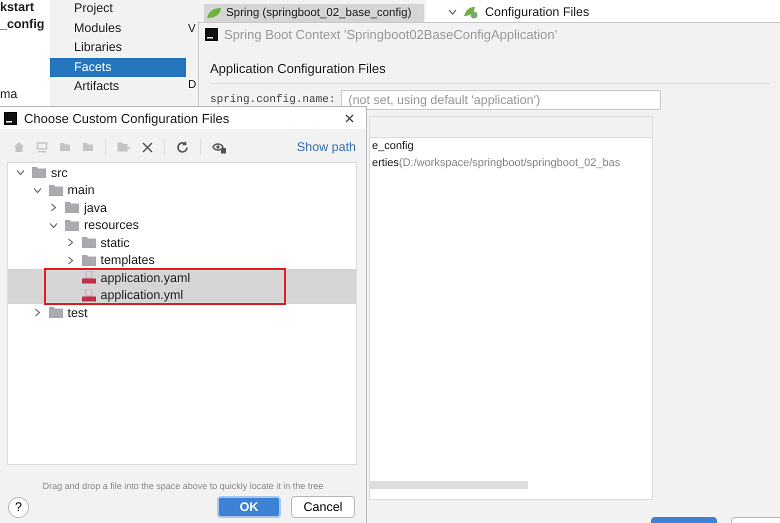 This screenshot has width=780, height=523. What do you see at coordinates (314, 13) in the screenshot?
I see `facet-row: Spring (springboot_02_base_config)` at bounding box center [314, 13].